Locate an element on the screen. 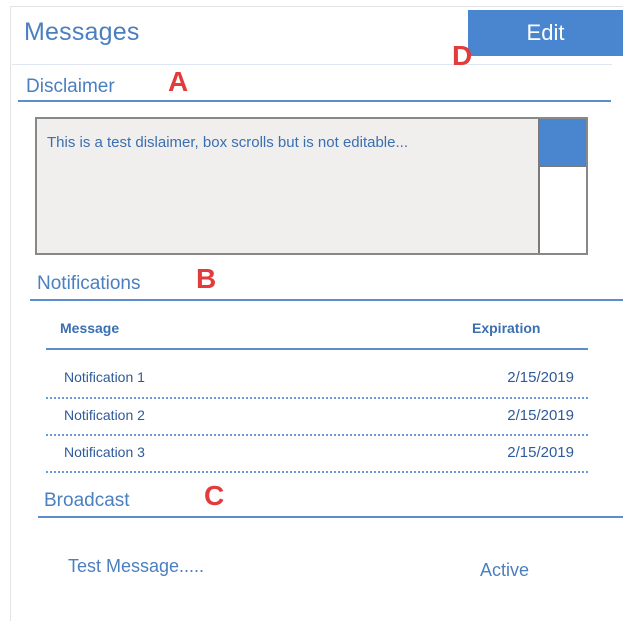  notification-message: Notification 3 is located at coordinates (104, 452).